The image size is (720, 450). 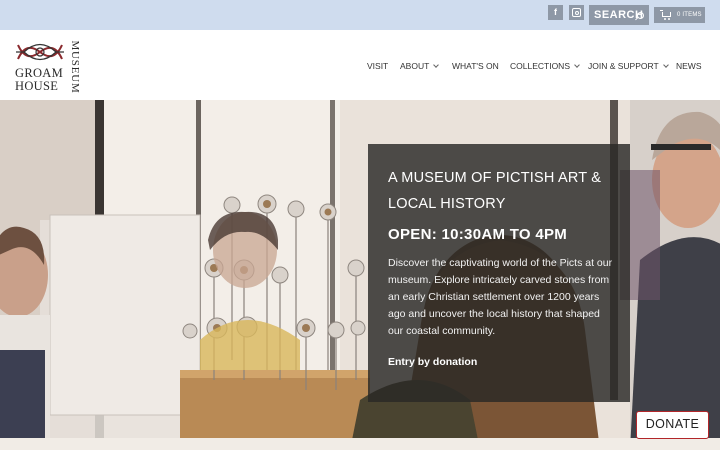 I want to click on nav-label: COLLECTIONS, so click(x=540, y=66).